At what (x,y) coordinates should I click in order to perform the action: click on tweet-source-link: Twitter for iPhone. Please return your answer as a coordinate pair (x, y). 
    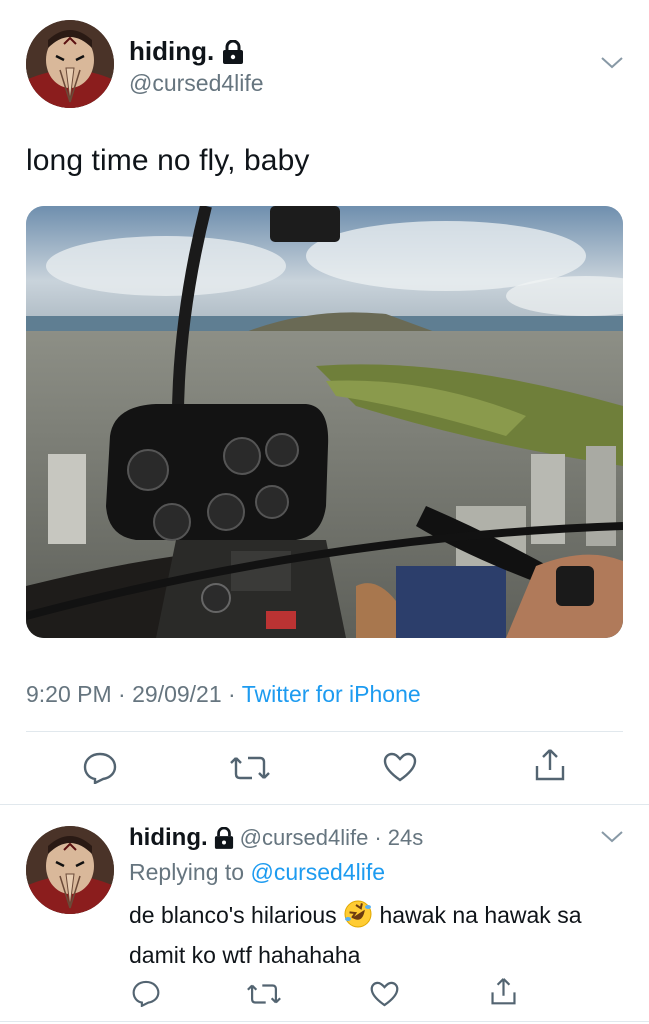
    Looking at the image, I should click on (331, 694).